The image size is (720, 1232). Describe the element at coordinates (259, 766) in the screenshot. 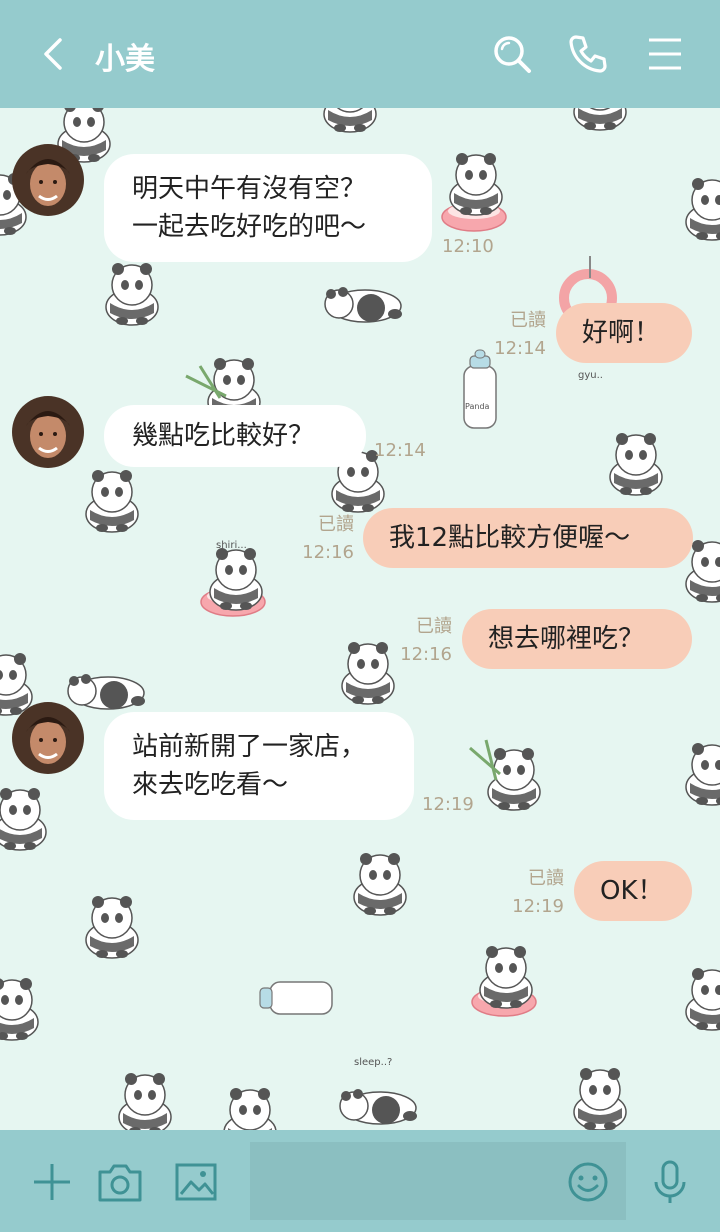

I see `message-bubble: 站前新開了一家店， 來去吃吃看～` at that location.